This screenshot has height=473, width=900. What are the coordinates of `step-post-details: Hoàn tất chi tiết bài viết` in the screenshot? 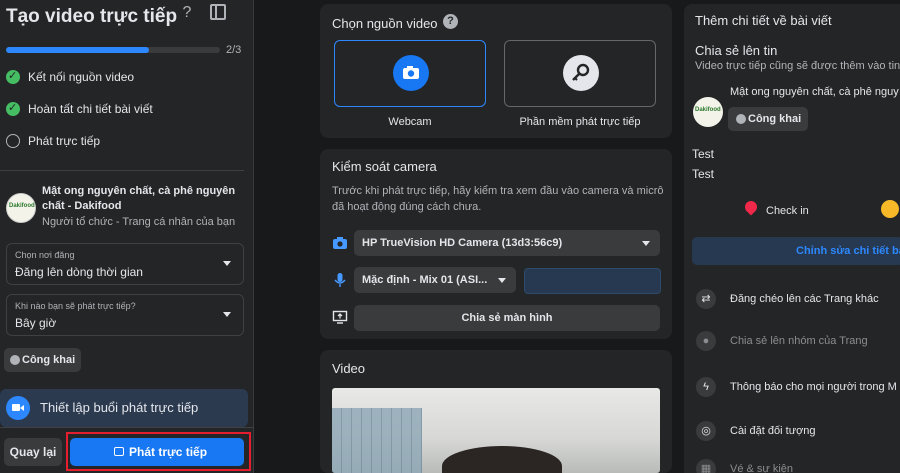 It's located at (126, 110).